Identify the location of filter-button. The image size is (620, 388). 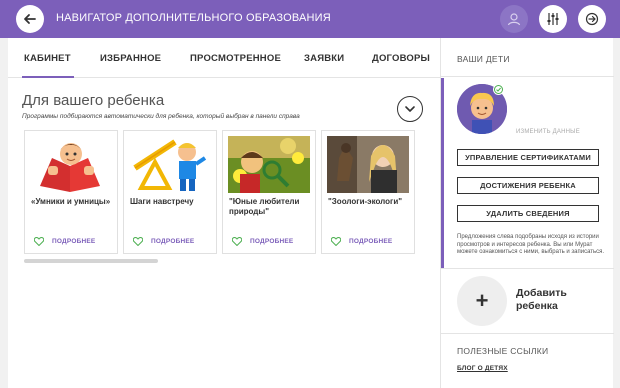
(553, 19).